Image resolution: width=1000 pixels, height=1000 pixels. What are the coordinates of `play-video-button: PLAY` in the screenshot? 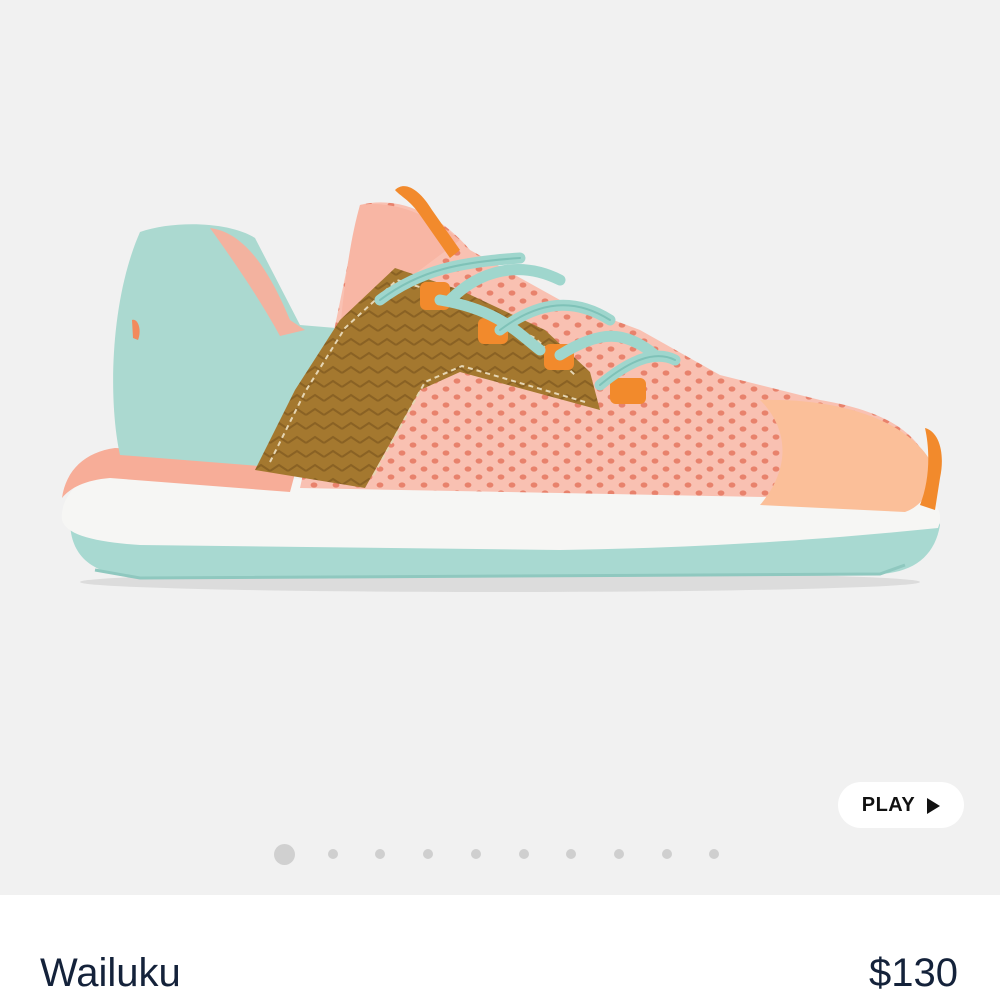 It's located at (901, 805).